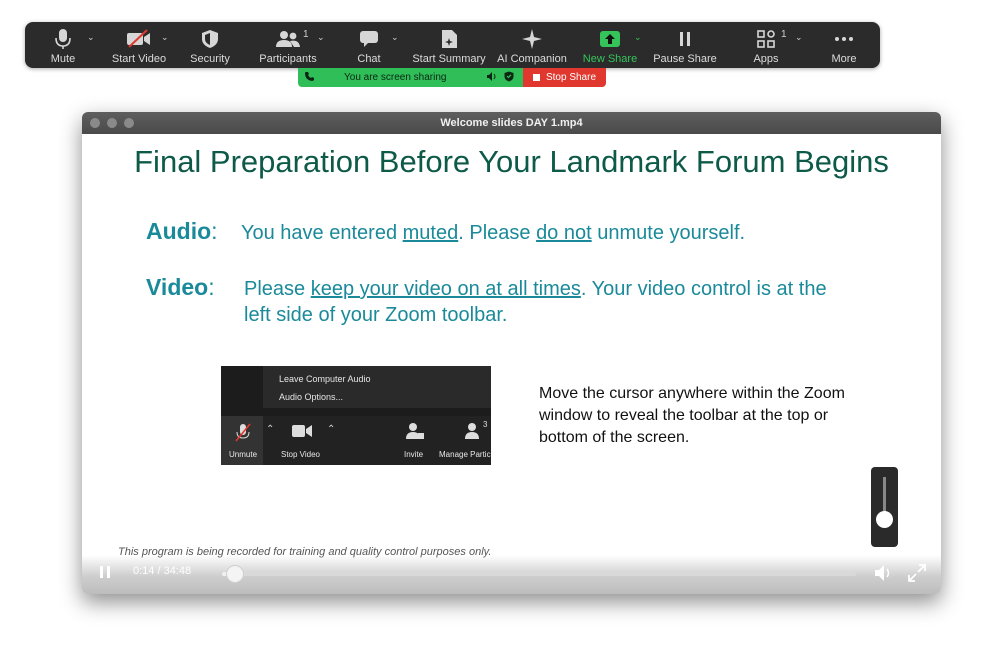 Image resolution: width=1000 pixels, height=654 pixels. I want to click on chat-label: Chat, so click(369, 59).